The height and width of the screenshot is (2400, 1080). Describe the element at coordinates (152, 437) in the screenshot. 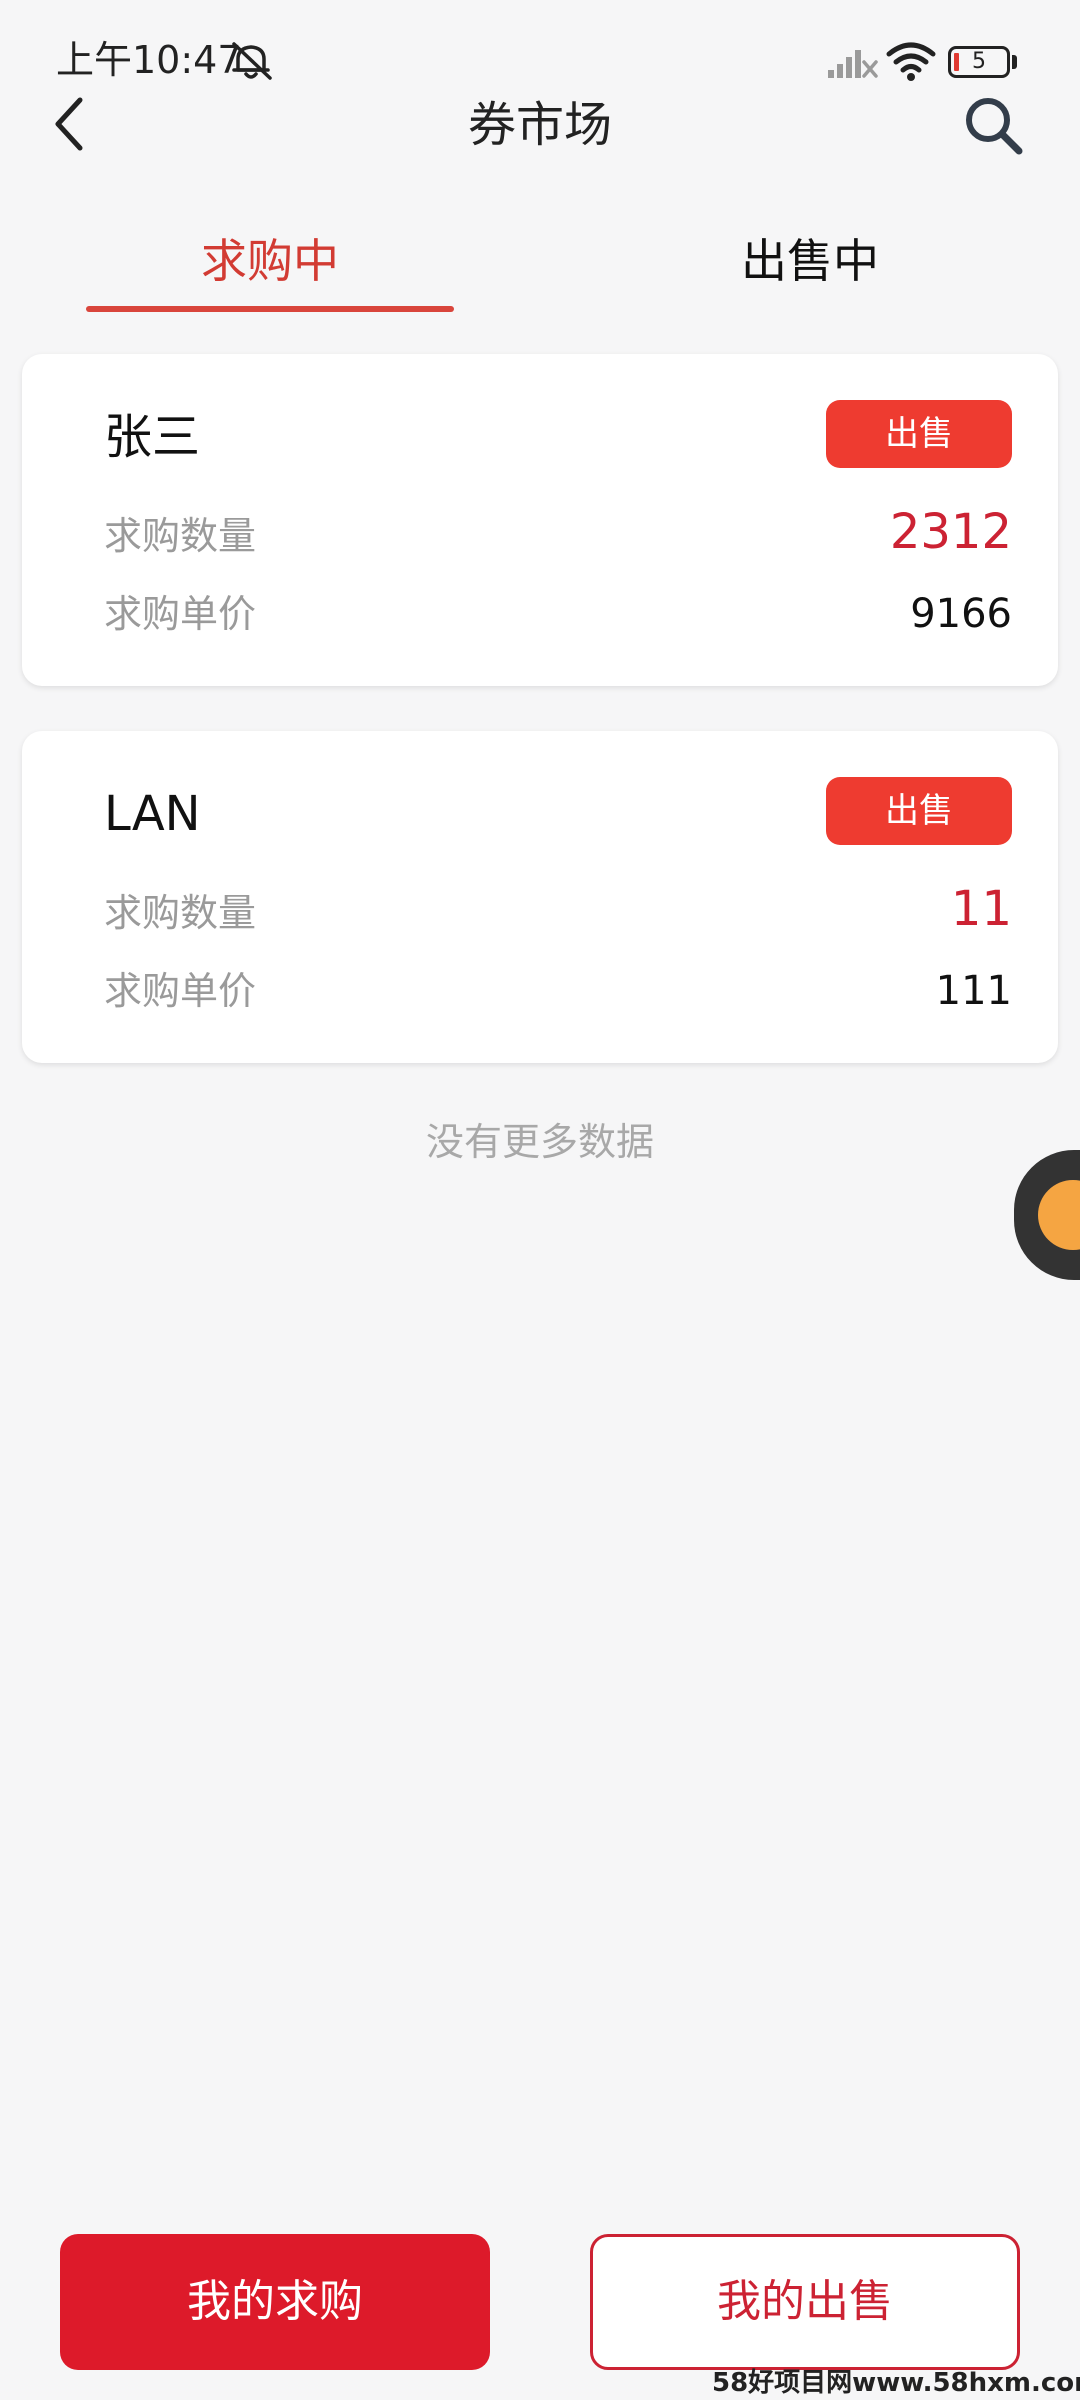

I see `order-user-name: 张三` at that location.